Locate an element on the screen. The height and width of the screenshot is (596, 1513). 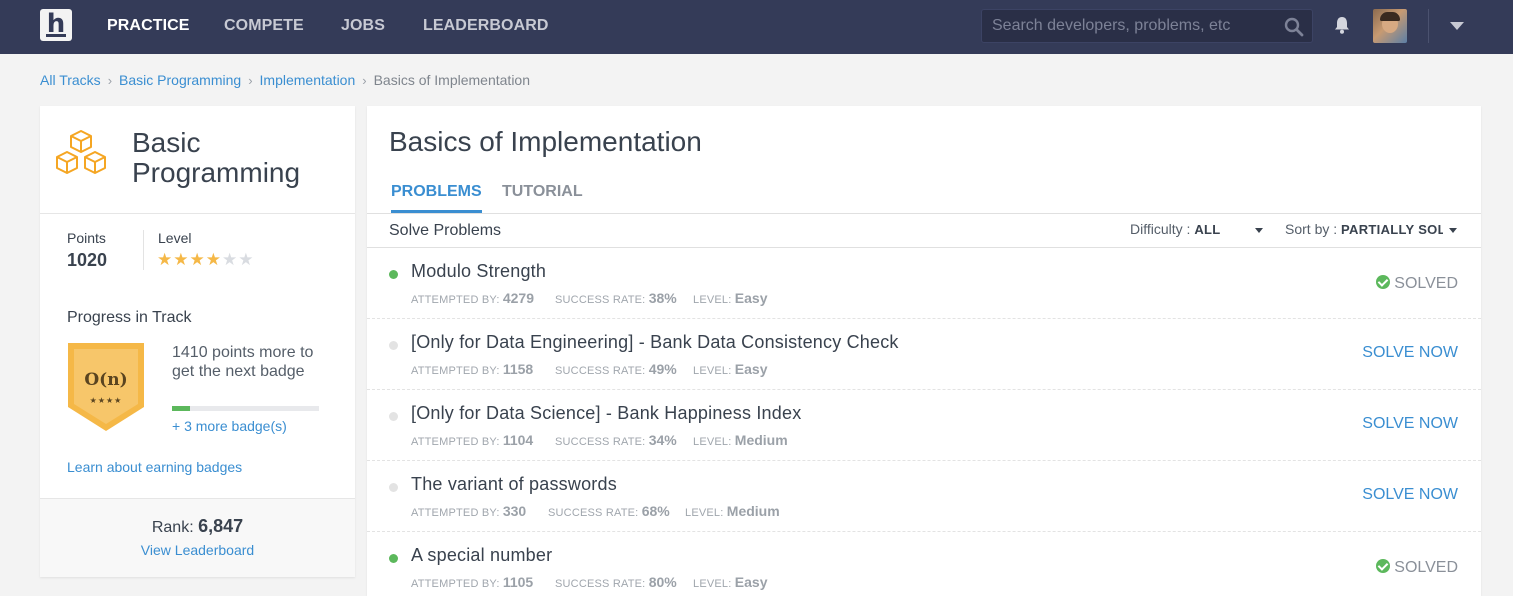
search-input is located at coordinates (1137, 26).